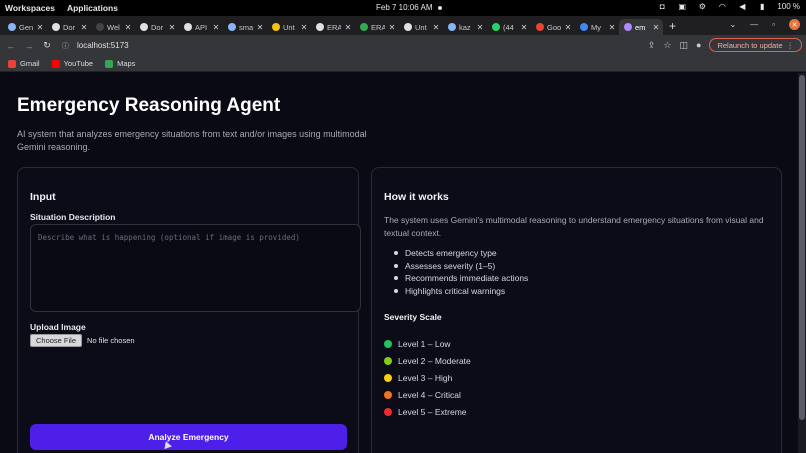 This screenshot has width=806, height=453. I want to click on severity-item: Level 4 – Critical, so click(427, 394).